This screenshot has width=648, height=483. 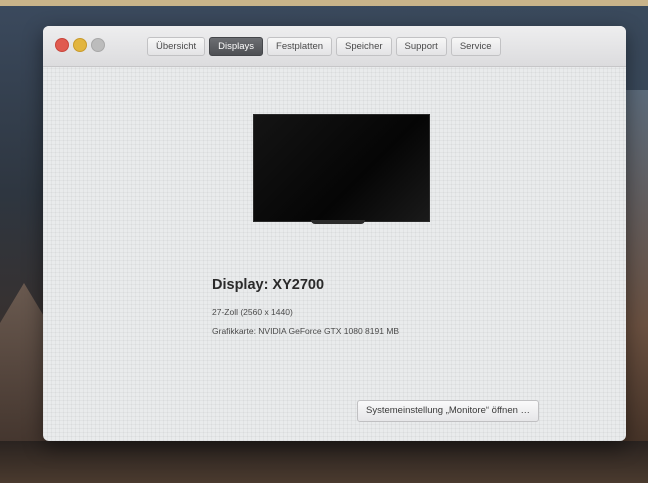 What do you see at coordinates (80, 45) in the screenshot?
I see `minimize-window-button` at bounding box center [80, 45].